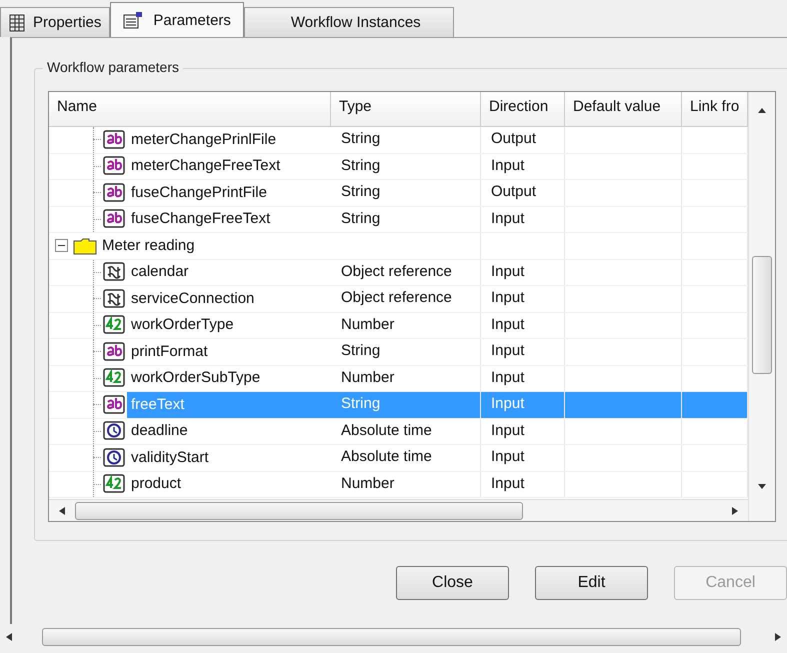 Image resolution: width=787 pixels, height=653 pixels. I want to click on parameter-name: calendar, so click(160, 272).